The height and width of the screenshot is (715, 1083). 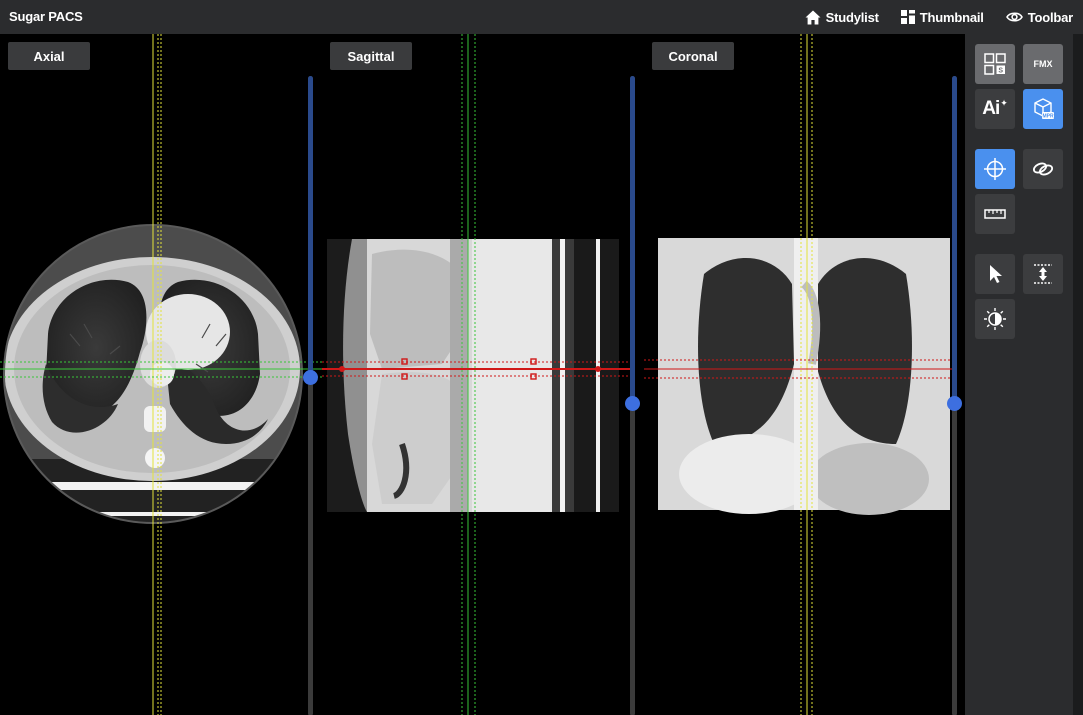 I want to click on studylist-button: Studylist, so click(x=842, y=17).